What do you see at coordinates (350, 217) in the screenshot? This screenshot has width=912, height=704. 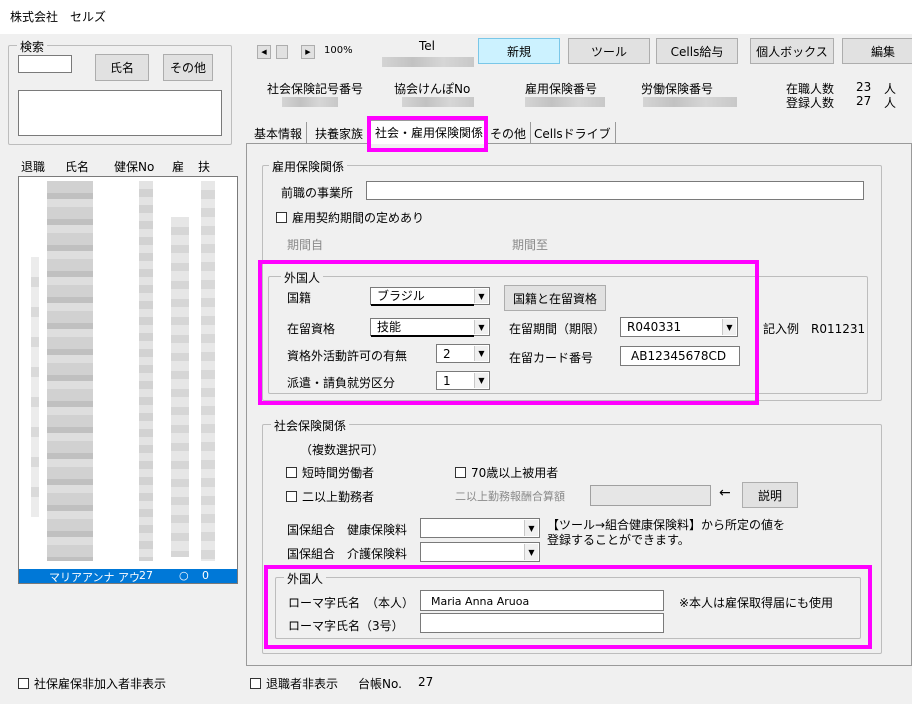 I see `fixed-term-checkbox: 雇用契約期間の定めあり` at bounding box center [350, 217].